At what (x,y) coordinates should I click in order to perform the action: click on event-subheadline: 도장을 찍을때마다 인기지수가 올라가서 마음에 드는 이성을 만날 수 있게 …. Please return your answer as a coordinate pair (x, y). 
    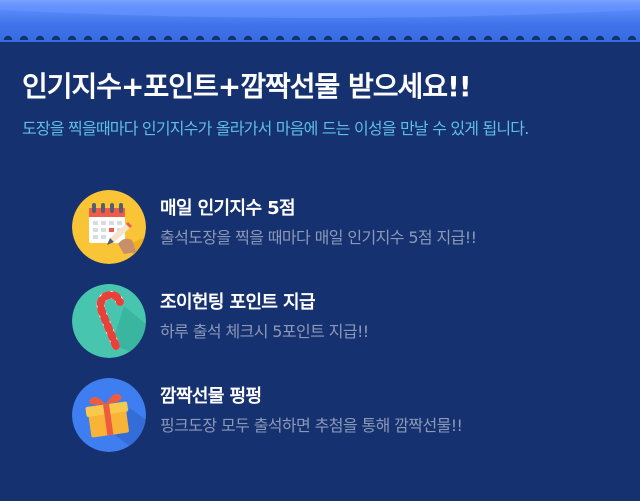
    Looking at the image, I should click on (275, 128).